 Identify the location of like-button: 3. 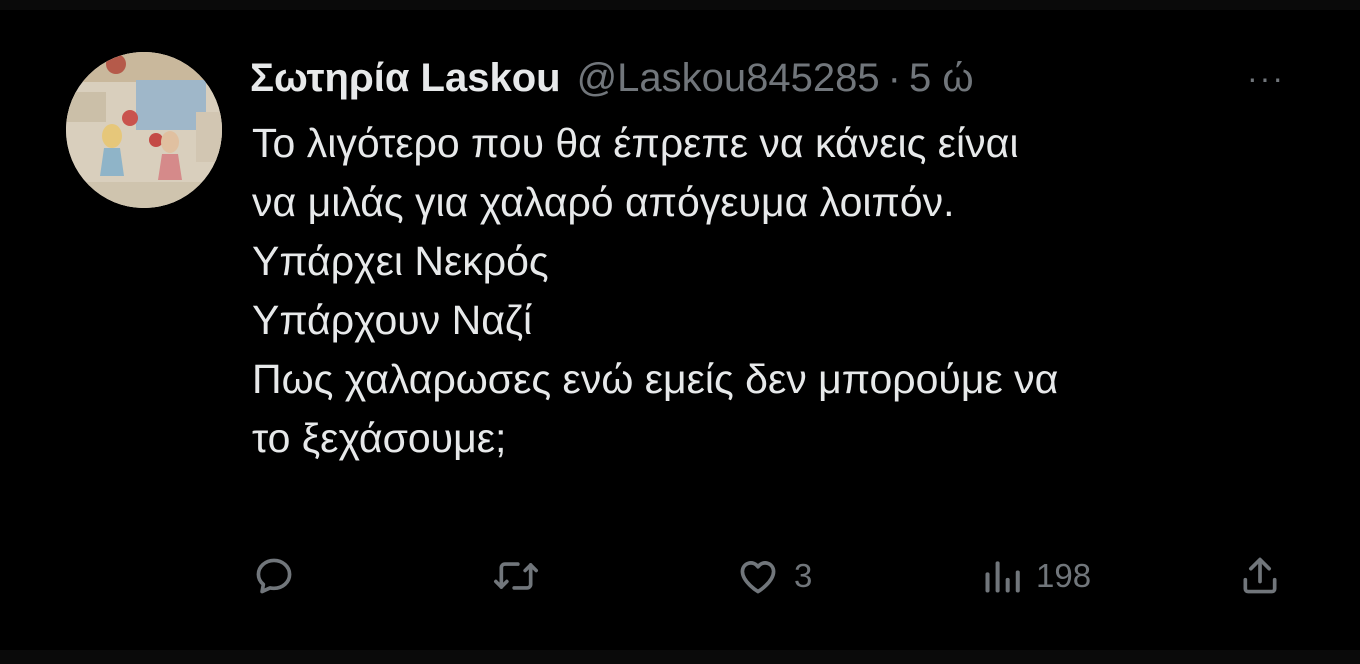
(773, 576).